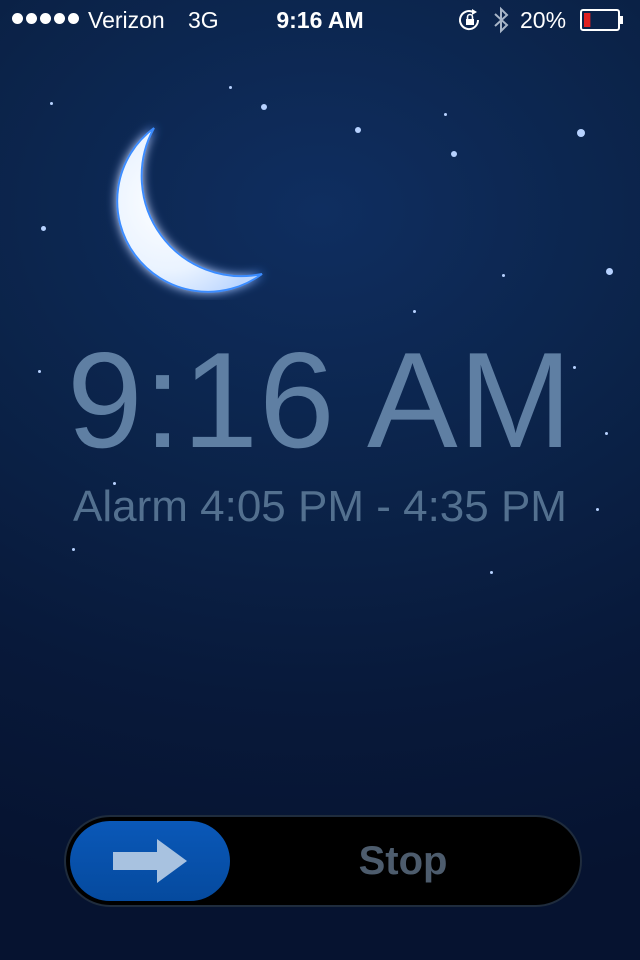 Image resolution: width=640 pixels, height=960 pixels. Describe the element at coordinates (189, 210) in the screenshot. I see `moon-icon` at that location.